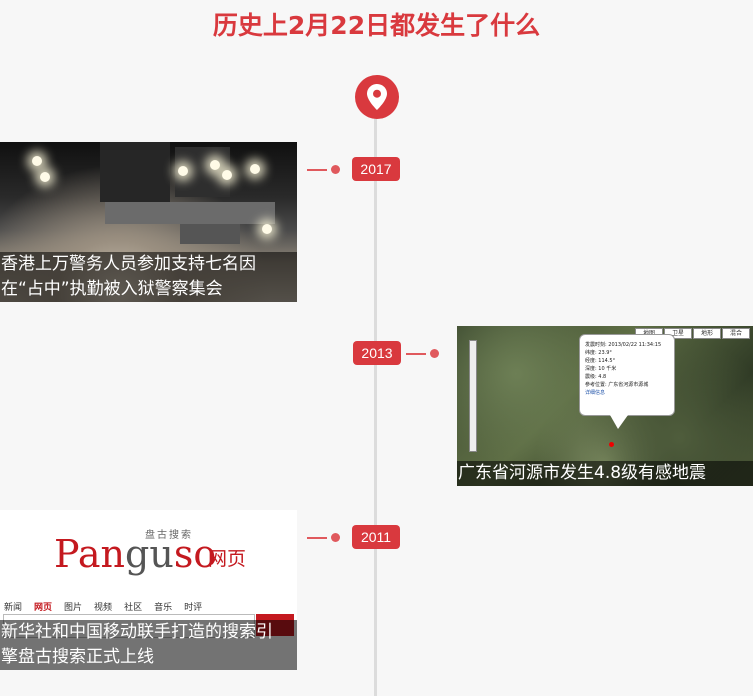  I want to click on panguso-logo: Panguso, so click(135, 554).